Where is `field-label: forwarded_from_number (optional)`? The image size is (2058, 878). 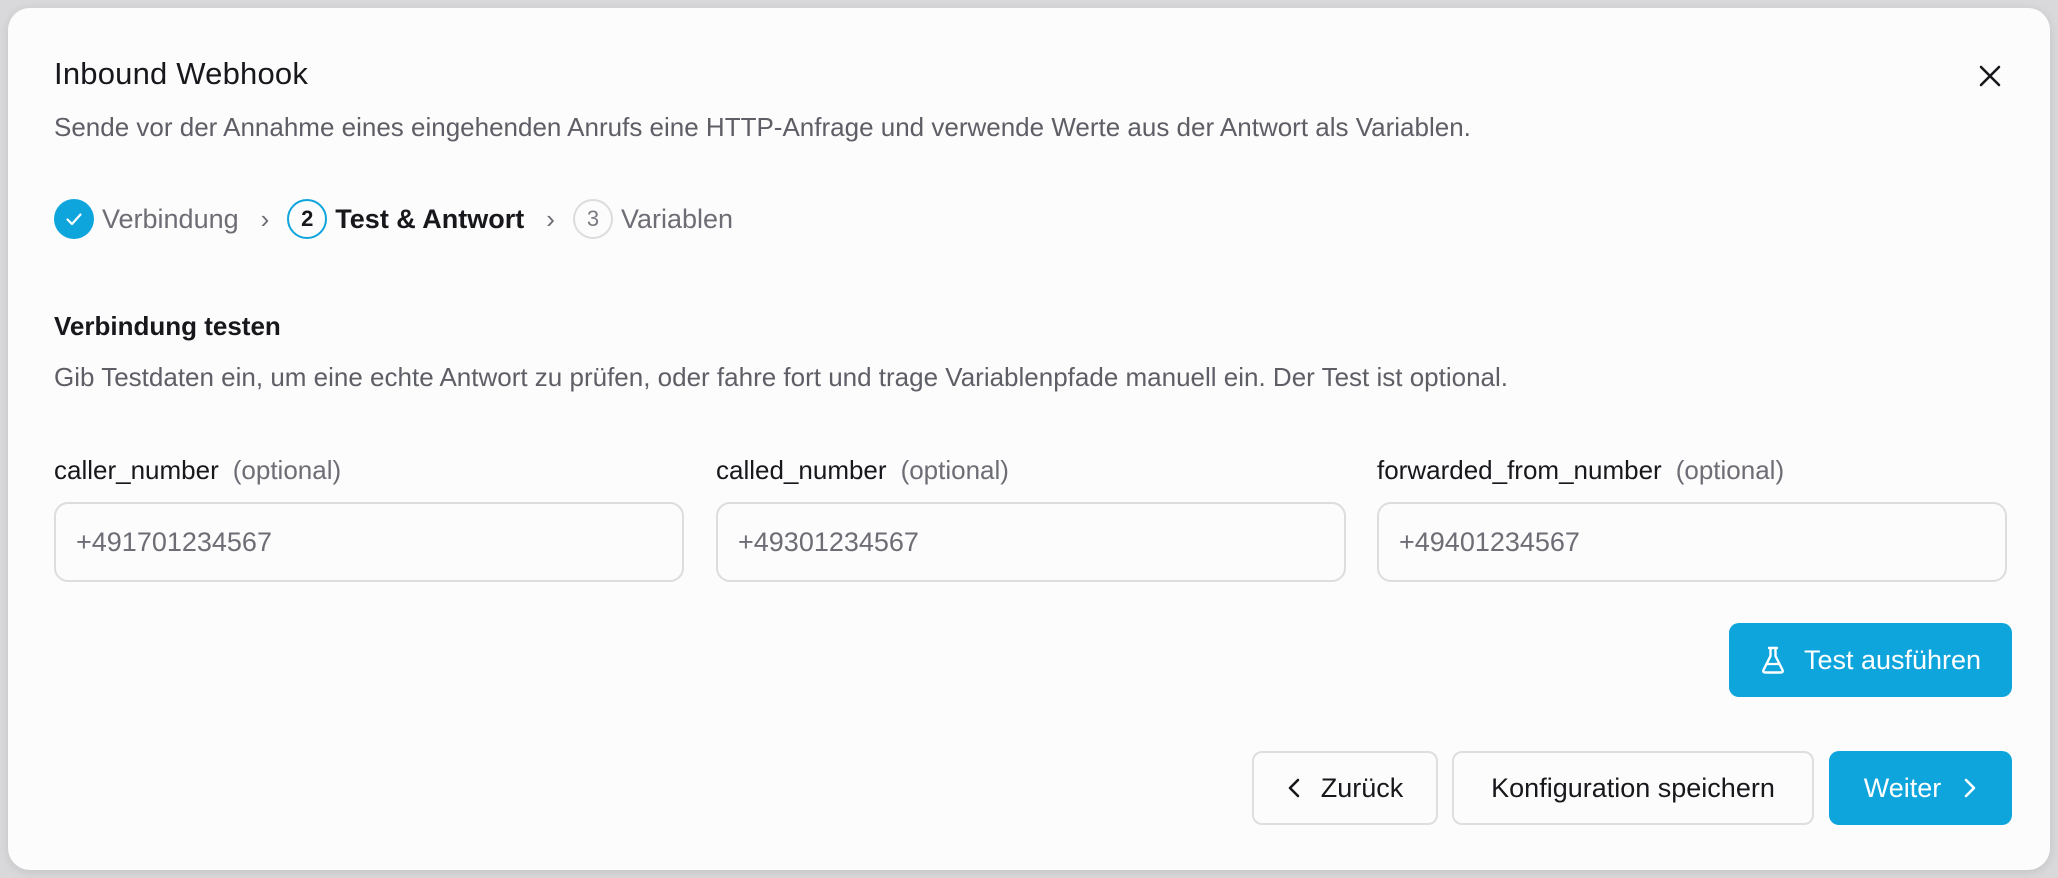
field-label: forwarded_from_number (optional) is located at coordinates (1692, 470).